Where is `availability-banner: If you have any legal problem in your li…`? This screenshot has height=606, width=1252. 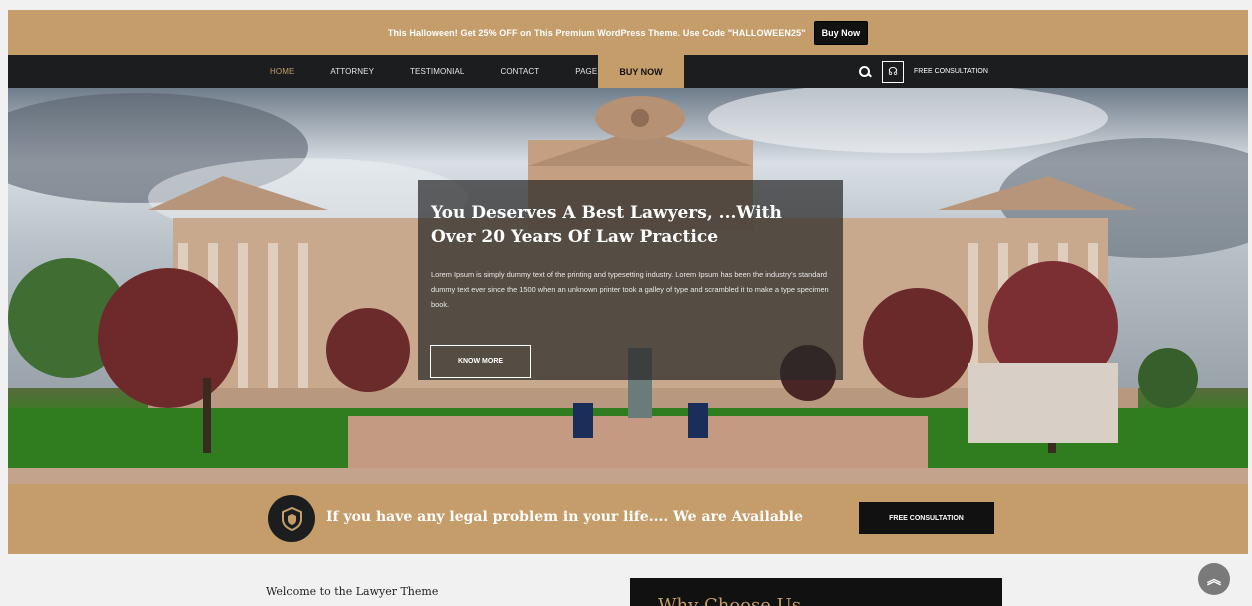
availability-banner: If you have any legal problem in your li… is located at coordinates (628, 519).